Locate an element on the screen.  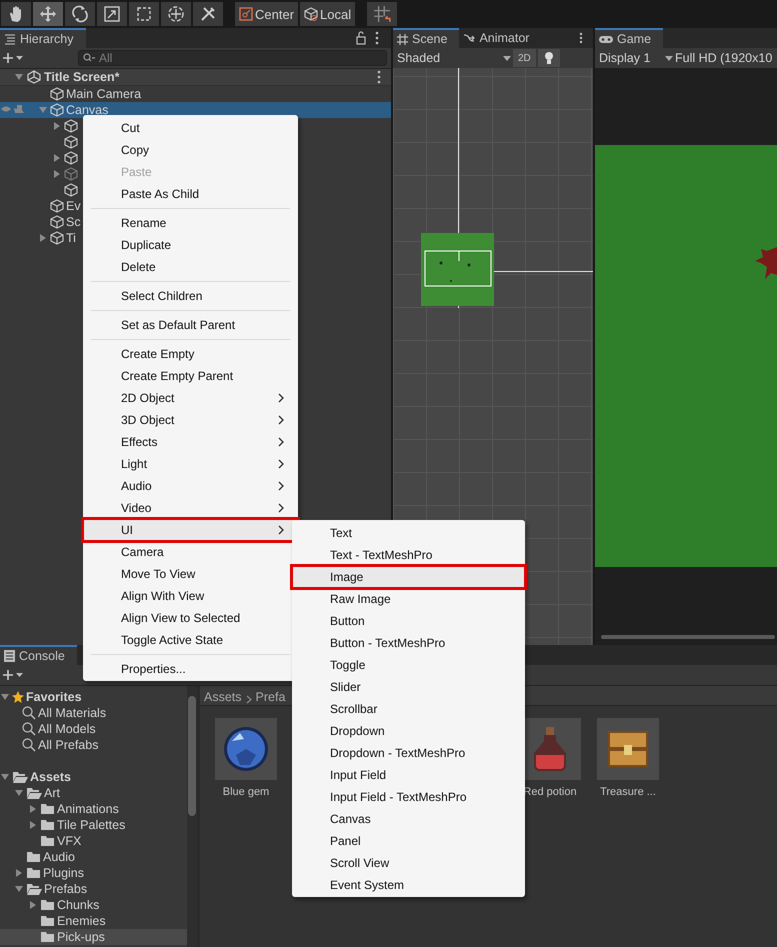
scene-name: Title Screen* is located at coordinates (82, 77).